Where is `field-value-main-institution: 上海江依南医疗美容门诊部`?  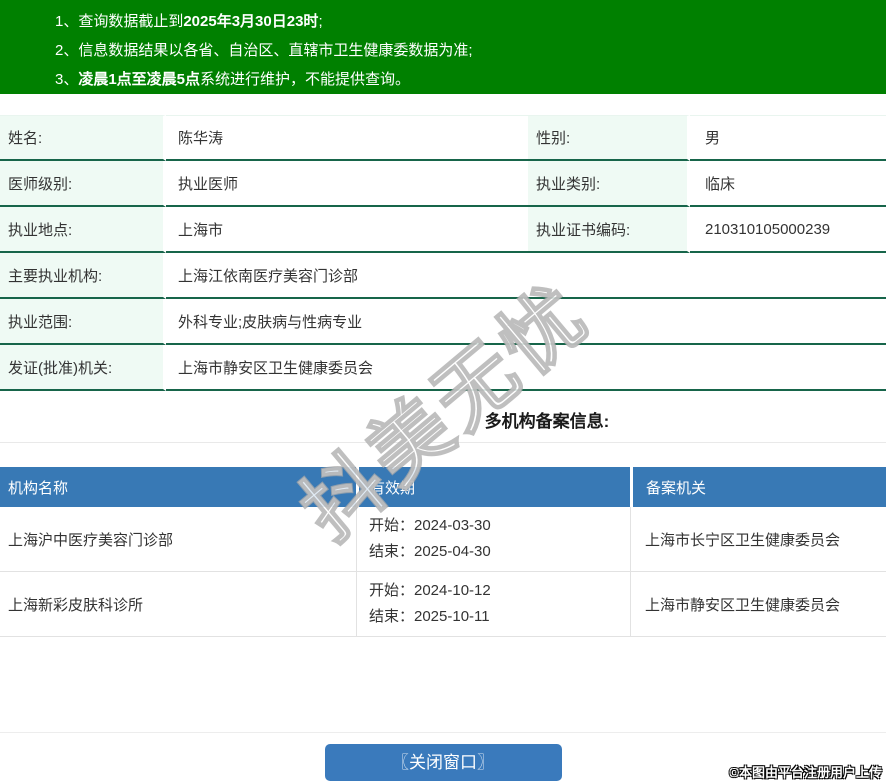 field-value-main-institution: 上海江依南医疗美容门诊部 is located at coordinates (526, 276).